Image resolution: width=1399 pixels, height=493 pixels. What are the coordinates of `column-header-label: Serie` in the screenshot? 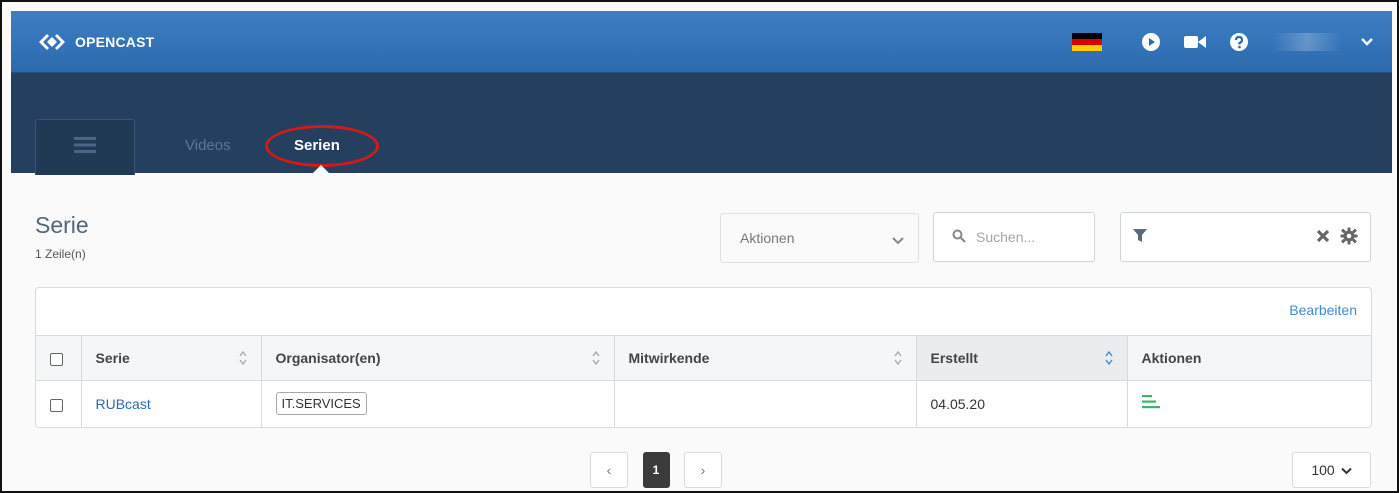 It's located at (112, 358).